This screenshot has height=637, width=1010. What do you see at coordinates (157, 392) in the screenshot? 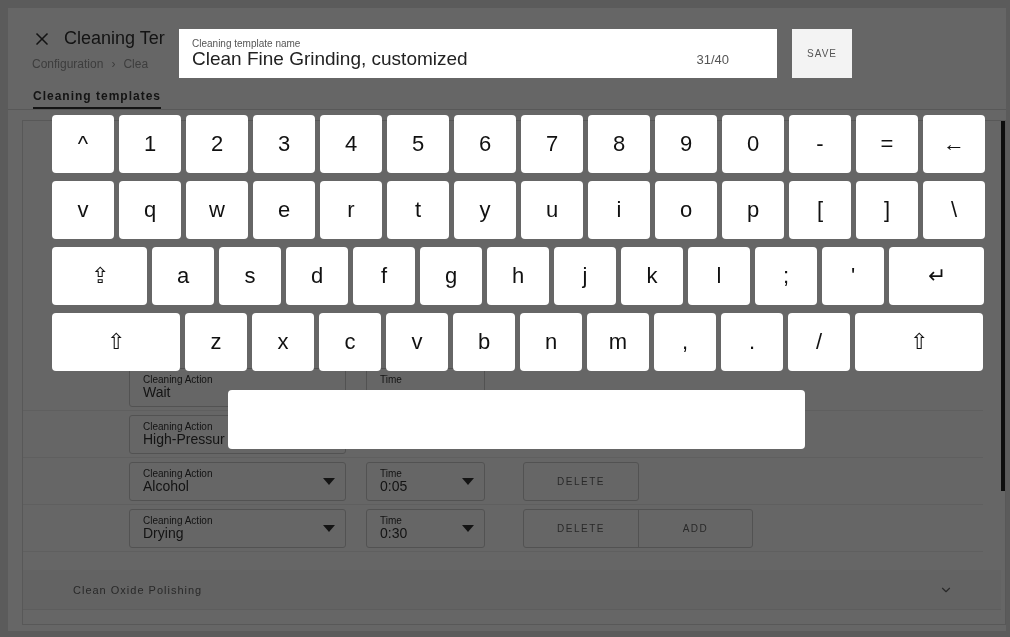
I see `field-value: Wait` at bounding box center [157, 392].